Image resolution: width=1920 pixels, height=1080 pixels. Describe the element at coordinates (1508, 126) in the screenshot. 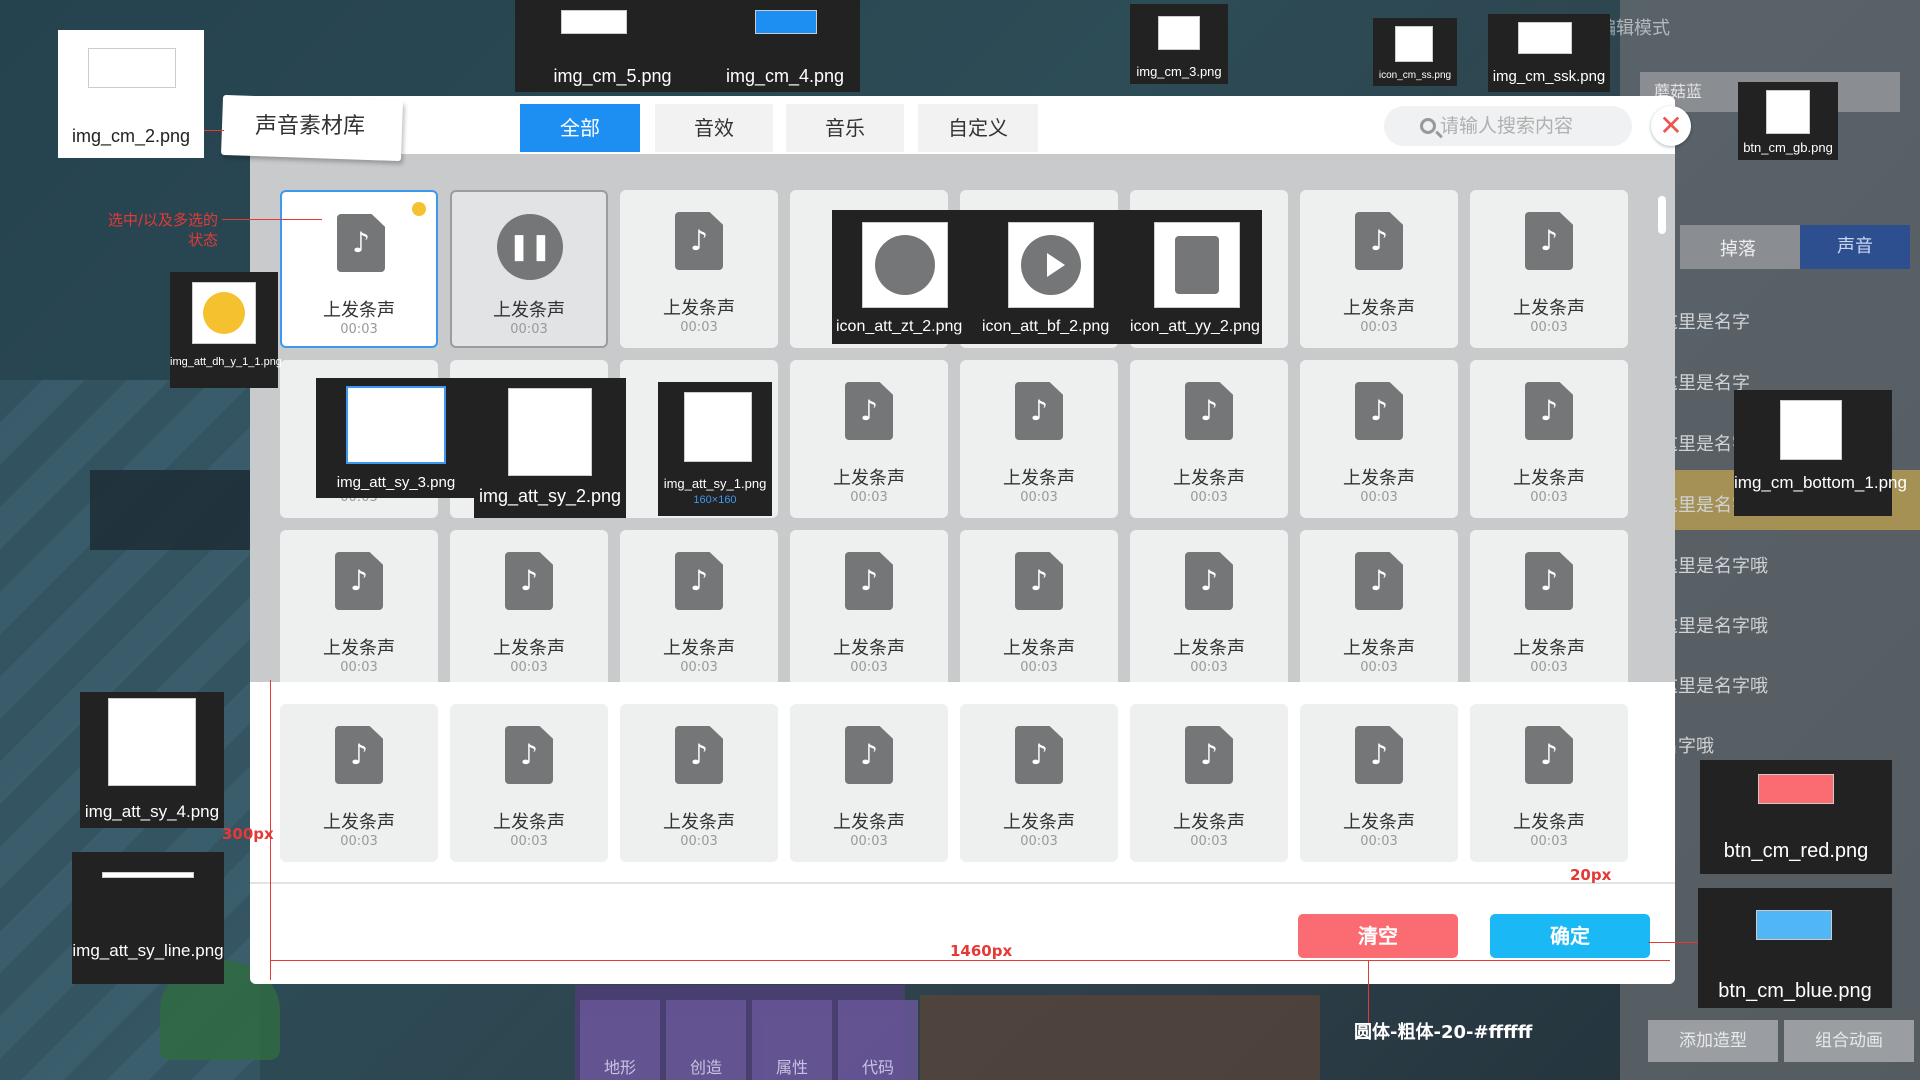

I see `search-input: 请输人搜索内容` at that location.